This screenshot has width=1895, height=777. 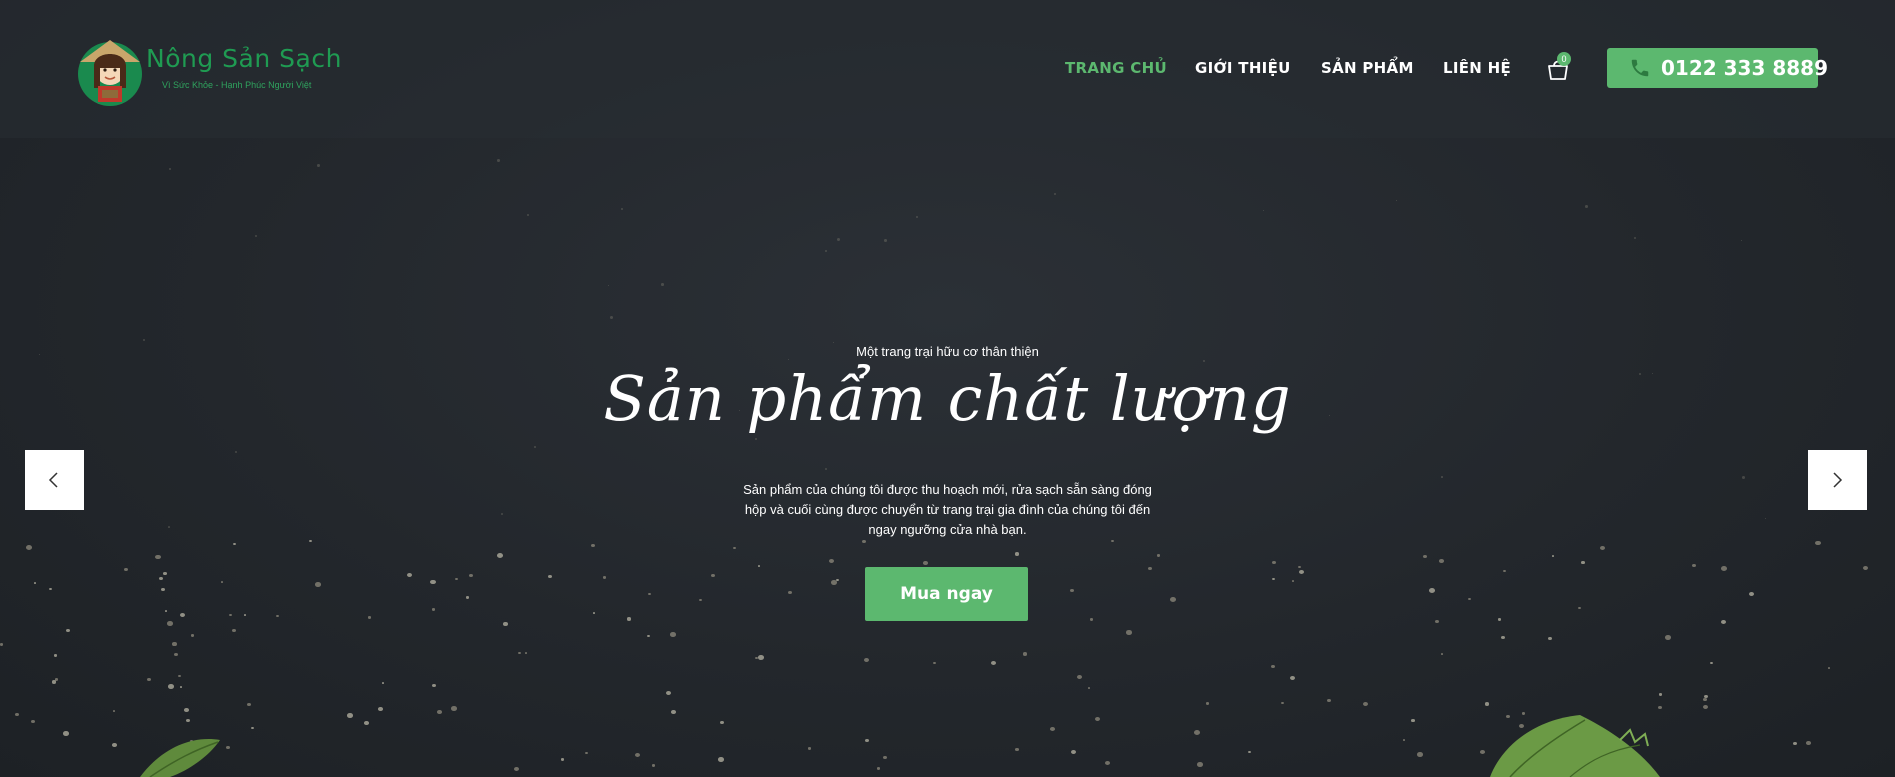 I want to click on nav-item-contact: LIÊN HỆ, so click(x=1477, y=68).